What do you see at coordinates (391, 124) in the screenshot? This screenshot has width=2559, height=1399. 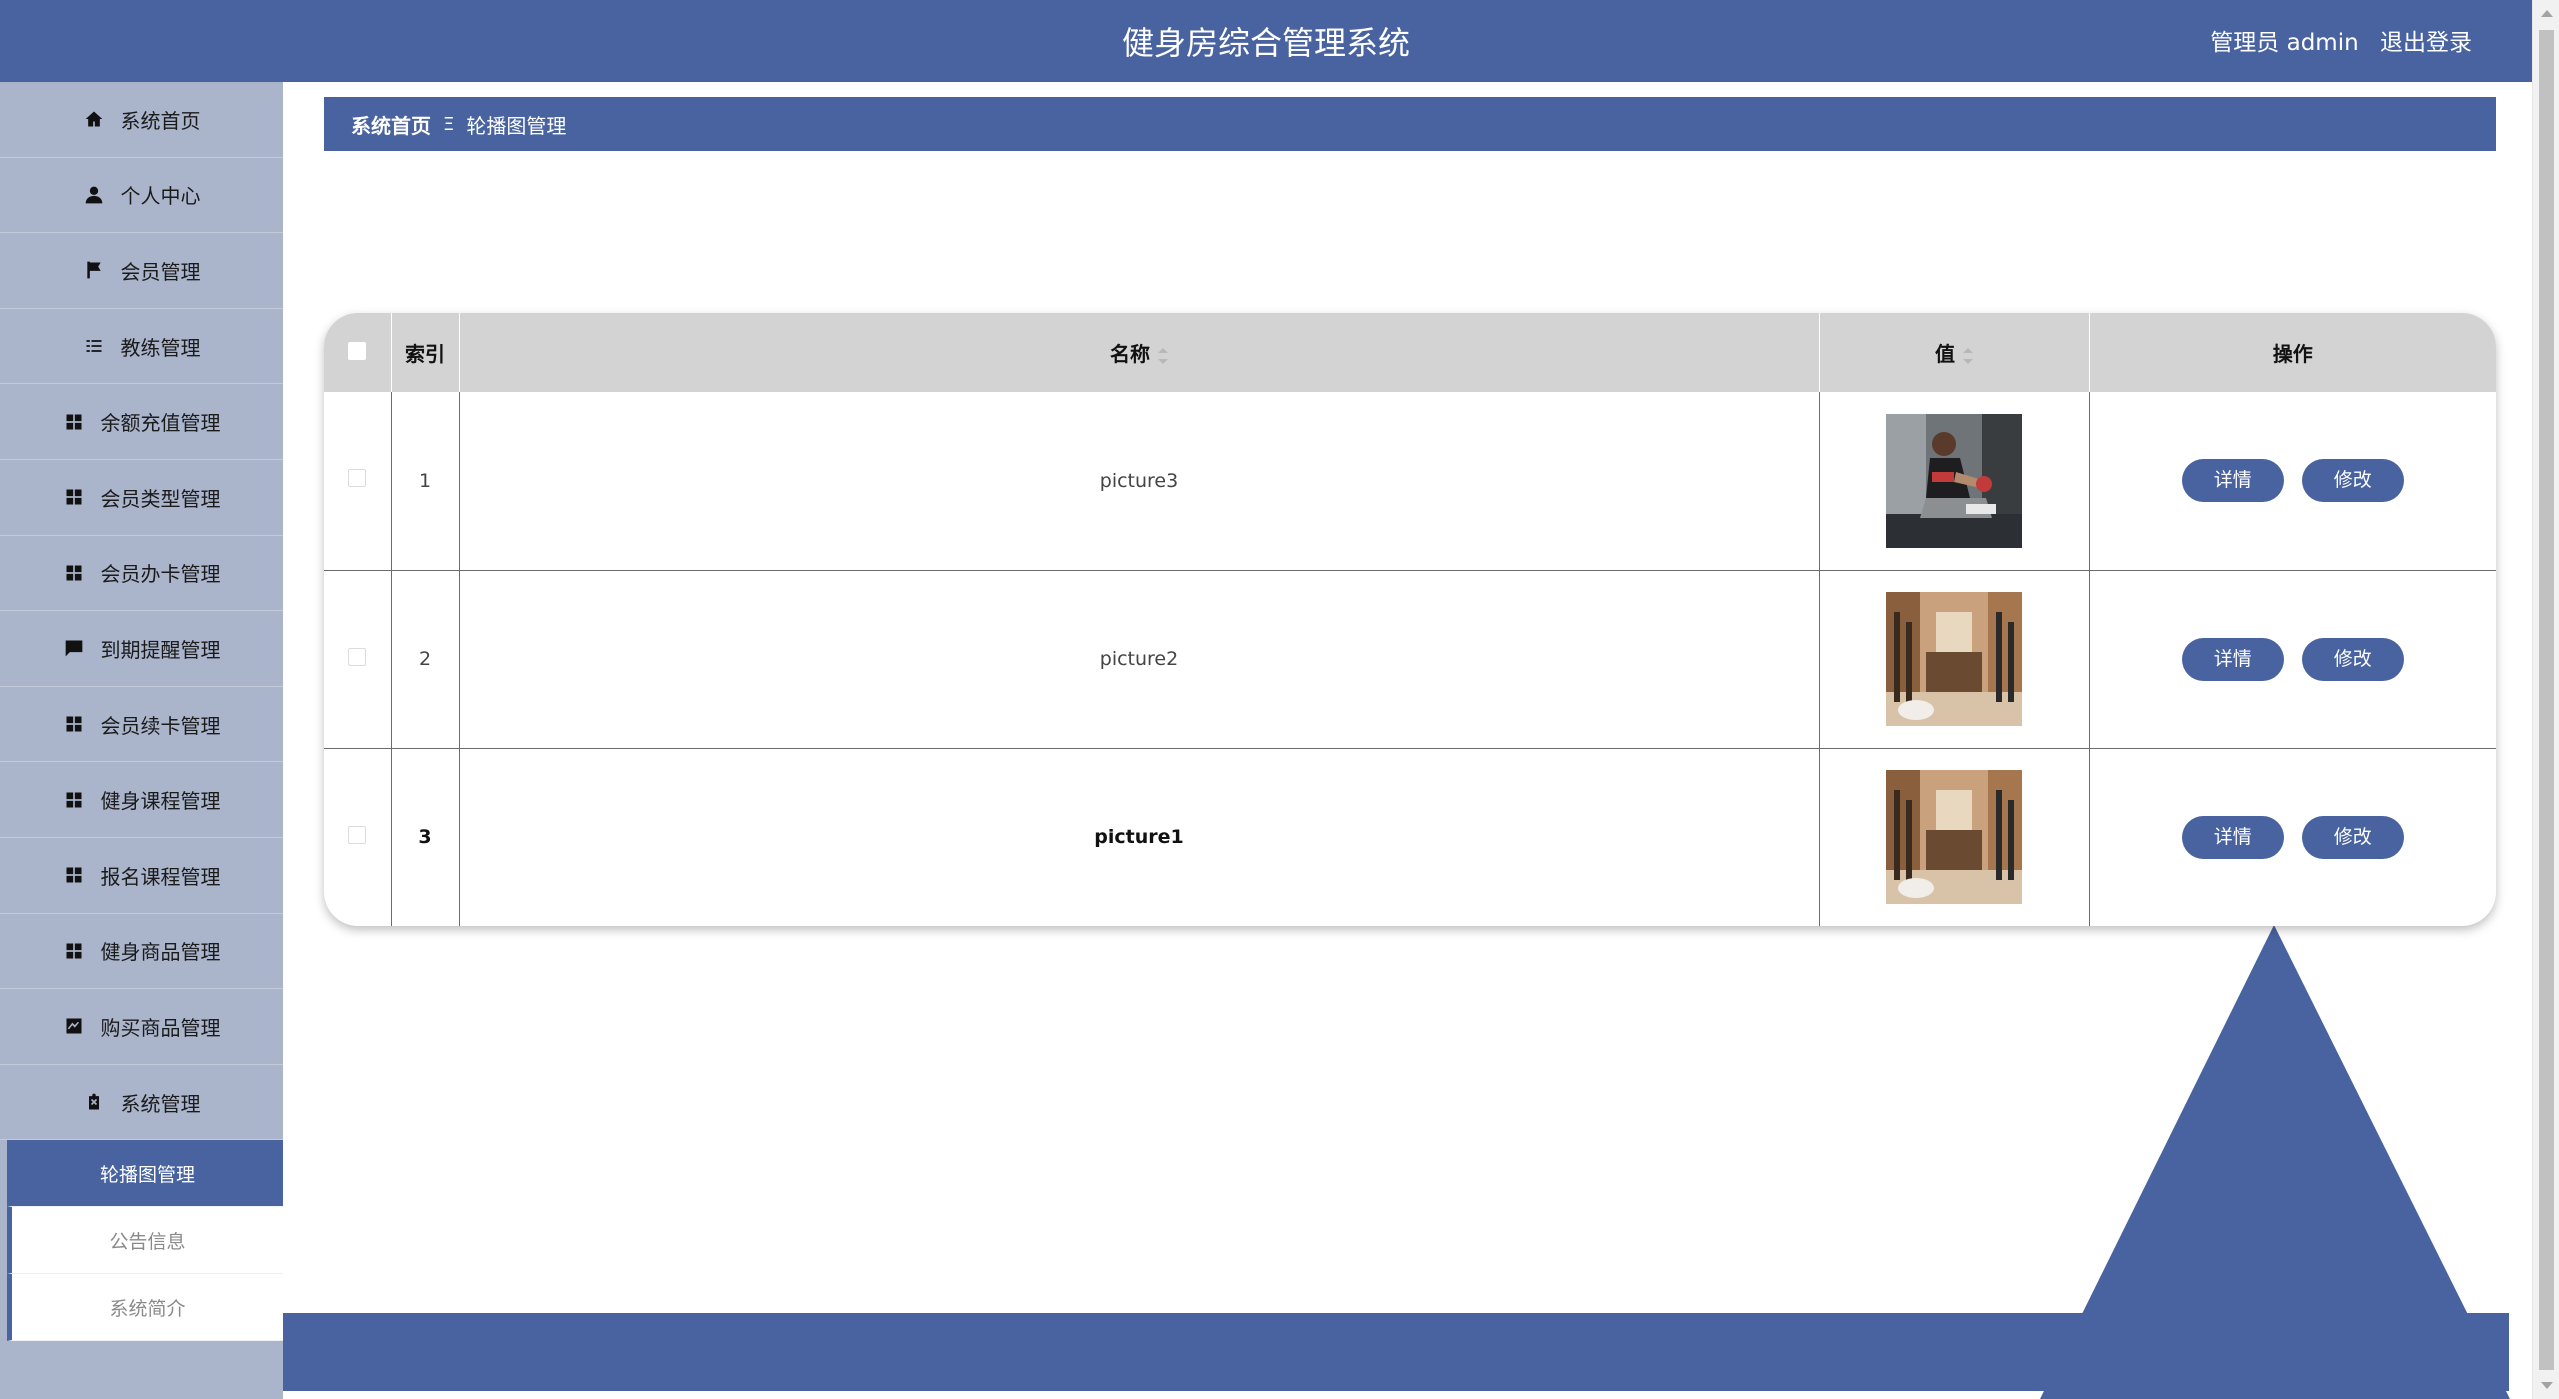 I see `breadcrumb-home: 系统首页` at bounding box center [391, 124].